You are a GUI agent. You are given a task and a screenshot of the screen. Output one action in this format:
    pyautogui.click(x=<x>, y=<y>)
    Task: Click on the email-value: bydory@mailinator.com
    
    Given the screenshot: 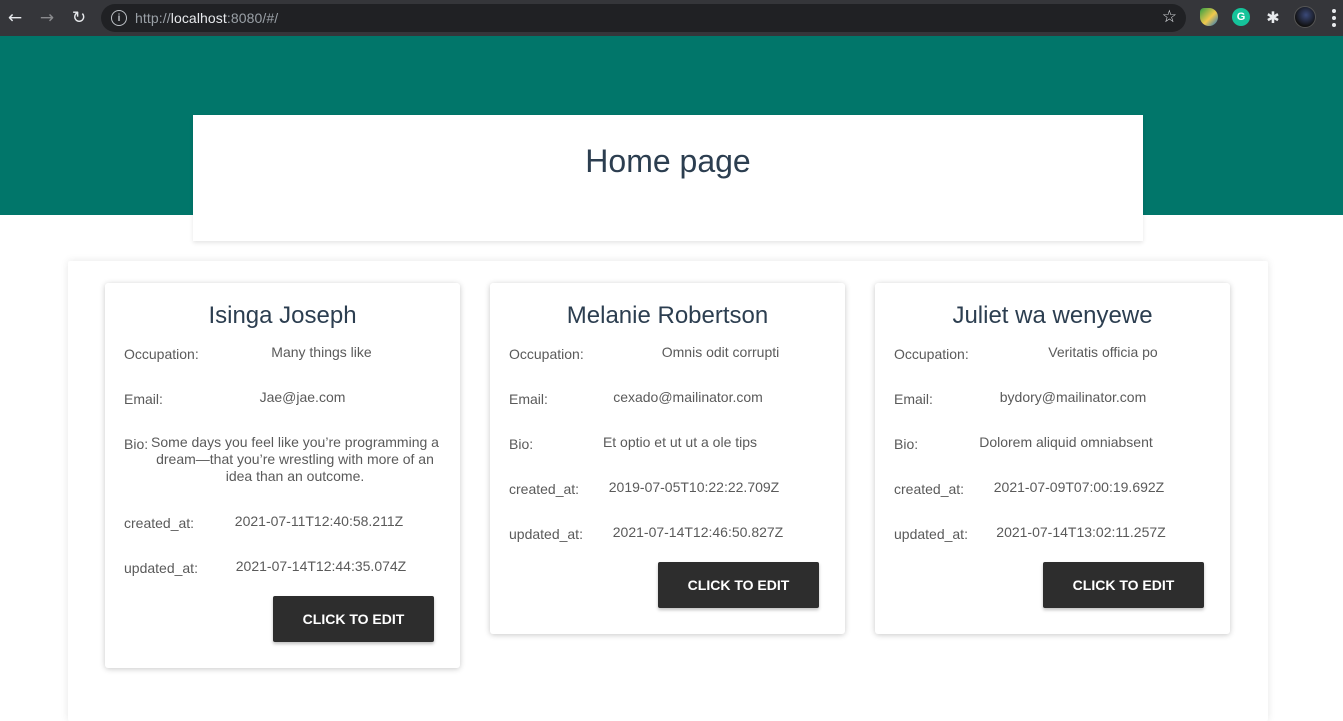 What is the action you would take?
    pyautogui.click(x=1073, y=397)
    